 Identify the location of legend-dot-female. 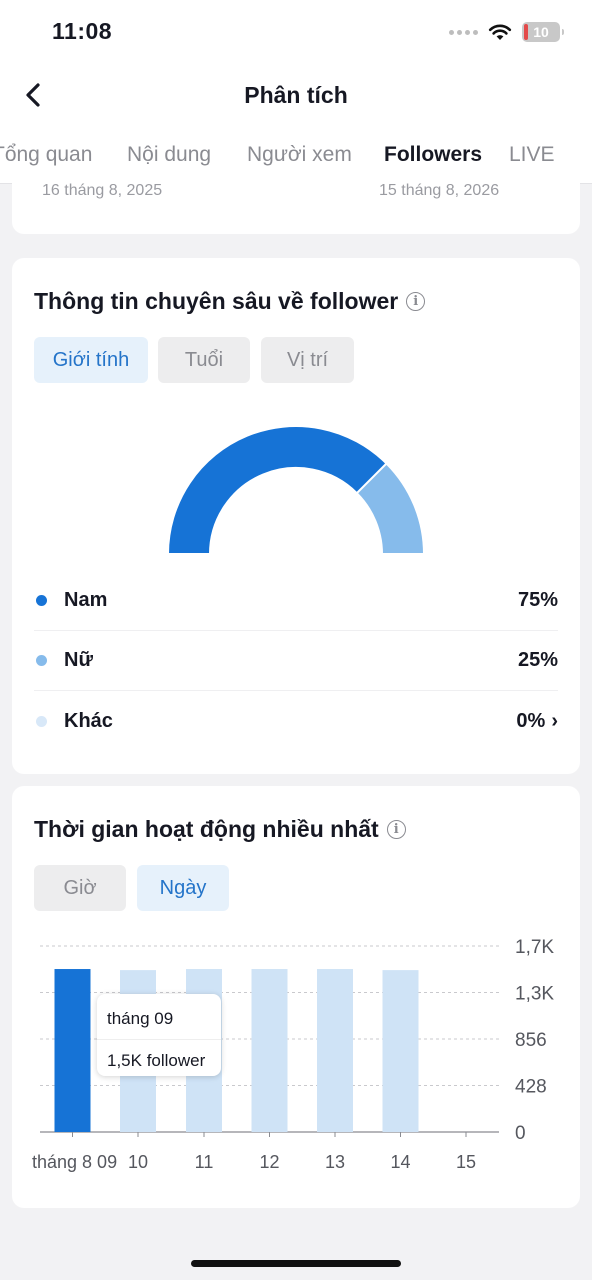
(41, 660).